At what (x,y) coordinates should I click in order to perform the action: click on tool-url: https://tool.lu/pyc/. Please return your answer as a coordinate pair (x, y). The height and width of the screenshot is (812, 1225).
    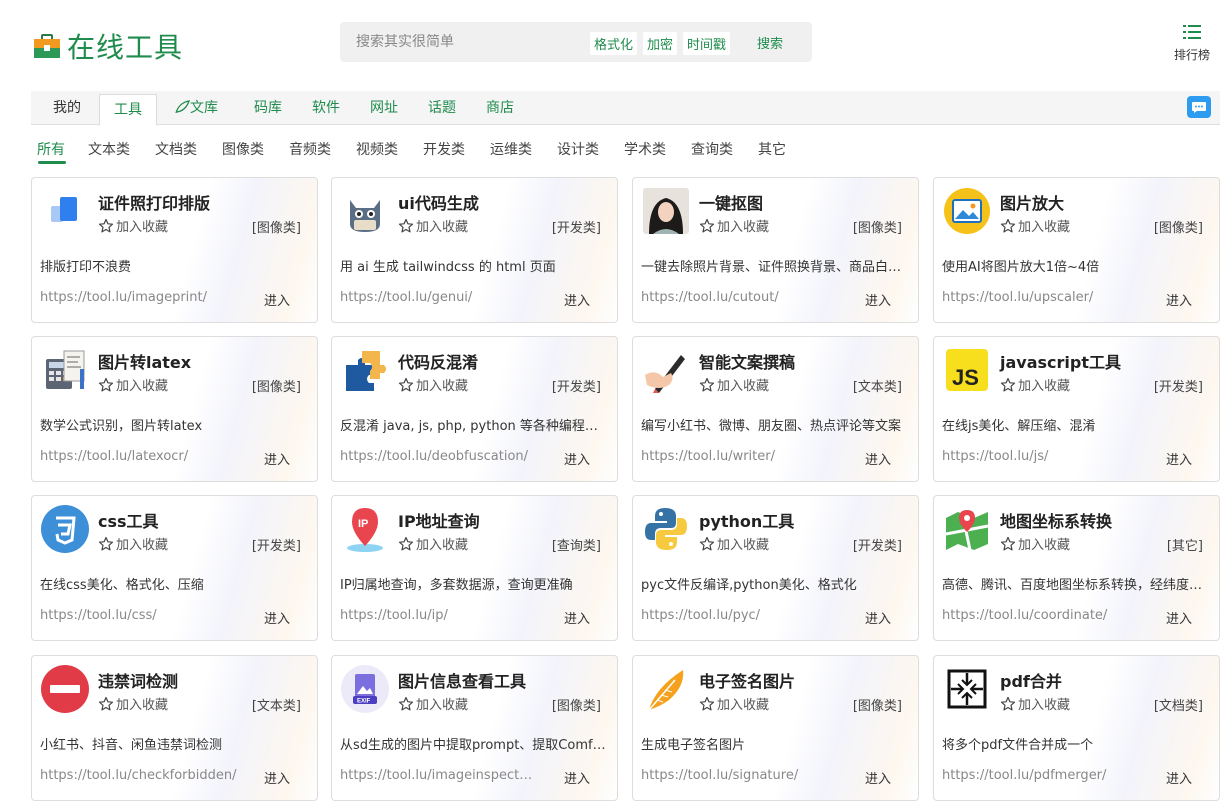
    Looking at the image, I should click on (741, 615).